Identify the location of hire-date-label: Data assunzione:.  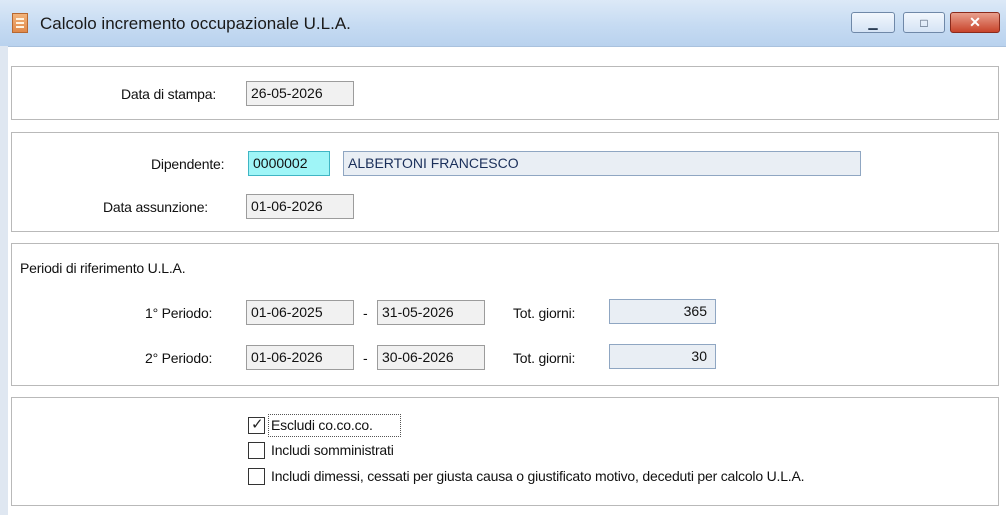
(155, 207).